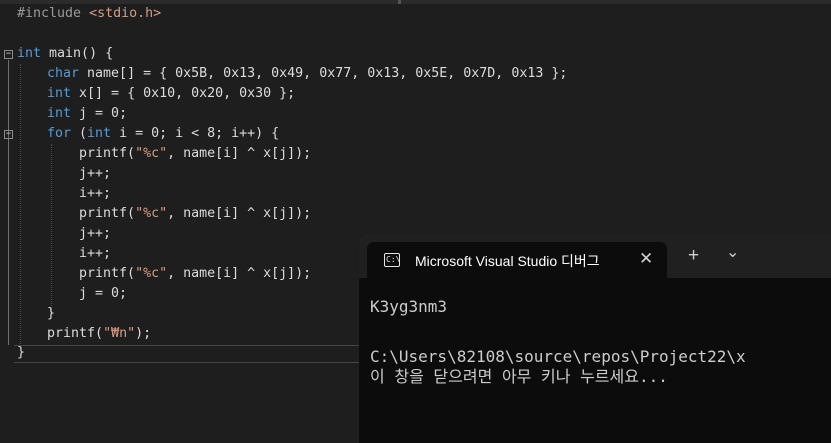 This screenshot has width=831, height=443. What do you see at coordinates (99, 113) in the screenshot?
I see `j-decl: j = 0;` at bounding box center [99, 113].